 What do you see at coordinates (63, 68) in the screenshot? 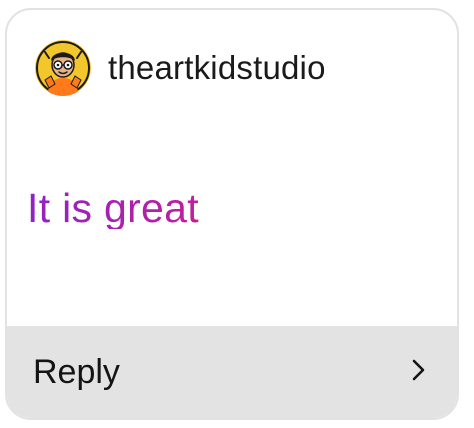
I see `avatar-icon` at bounding box center [63, 68].